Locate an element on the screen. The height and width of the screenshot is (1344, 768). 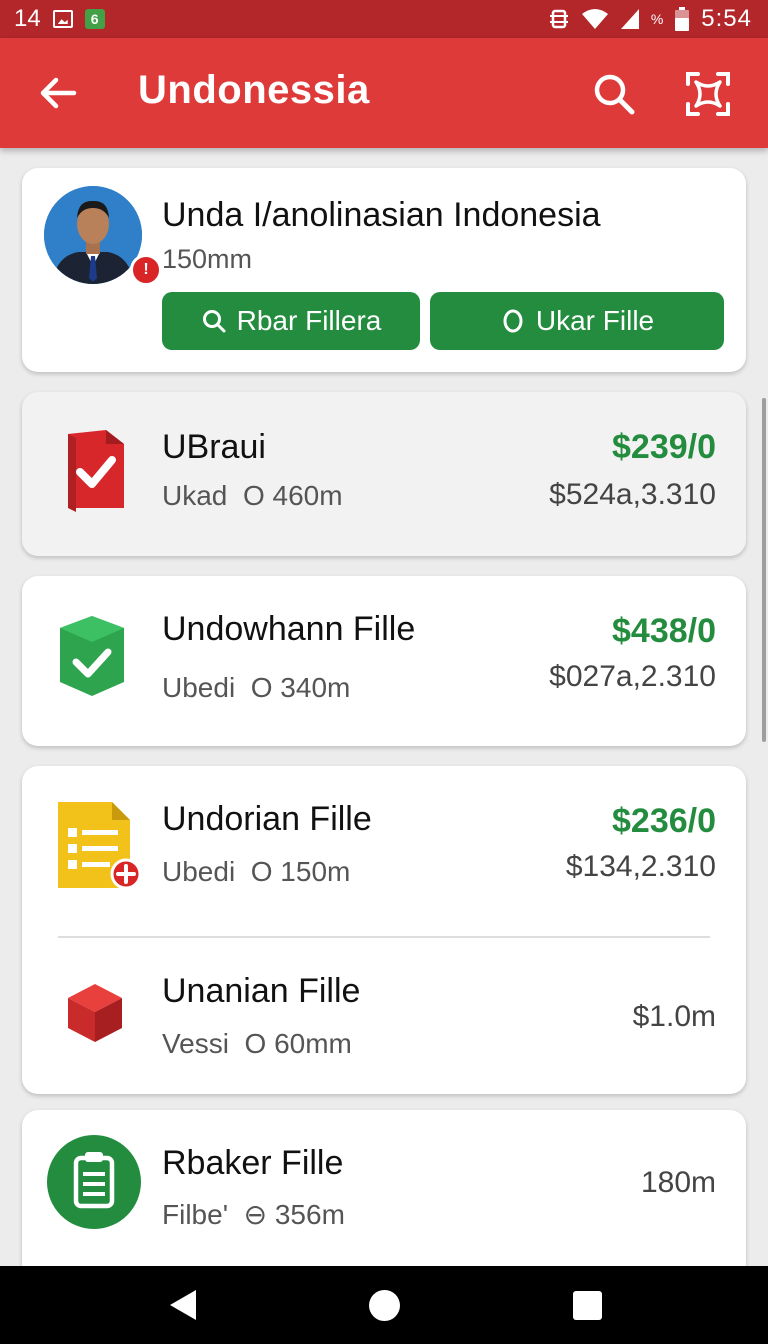
person-avatar-icon is located at coordinates (93, 235).